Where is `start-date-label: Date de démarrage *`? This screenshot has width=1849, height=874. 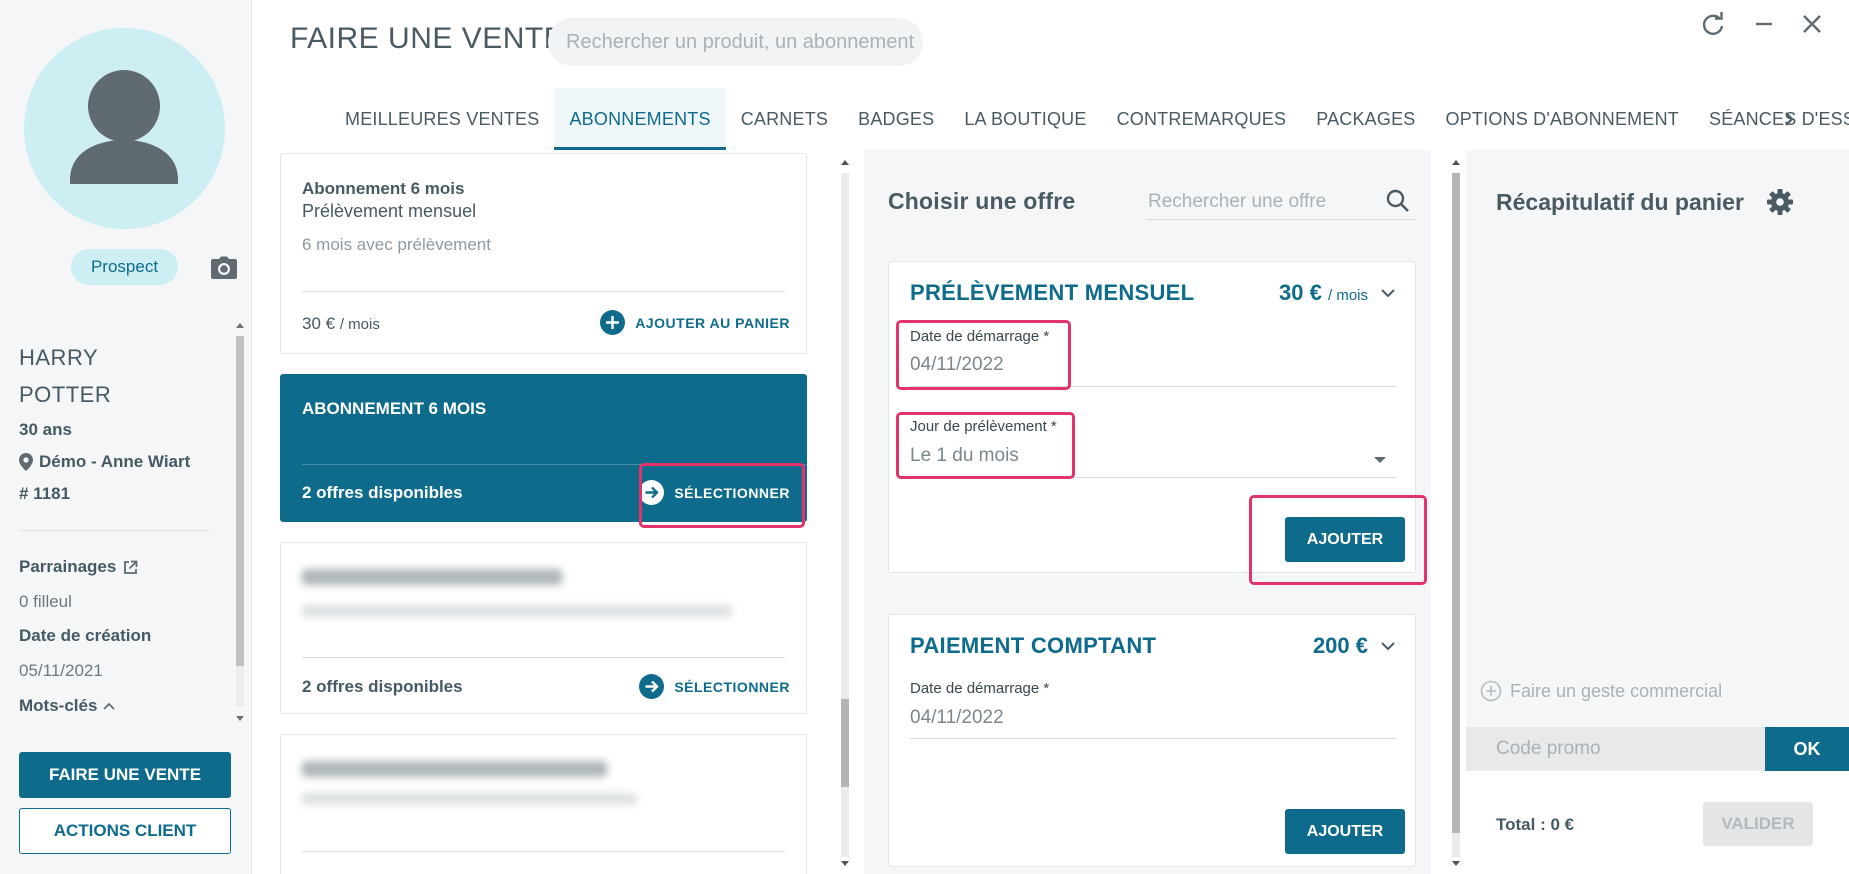
start-date-label: Date de démarrage * is located at coordinates (980, 688).